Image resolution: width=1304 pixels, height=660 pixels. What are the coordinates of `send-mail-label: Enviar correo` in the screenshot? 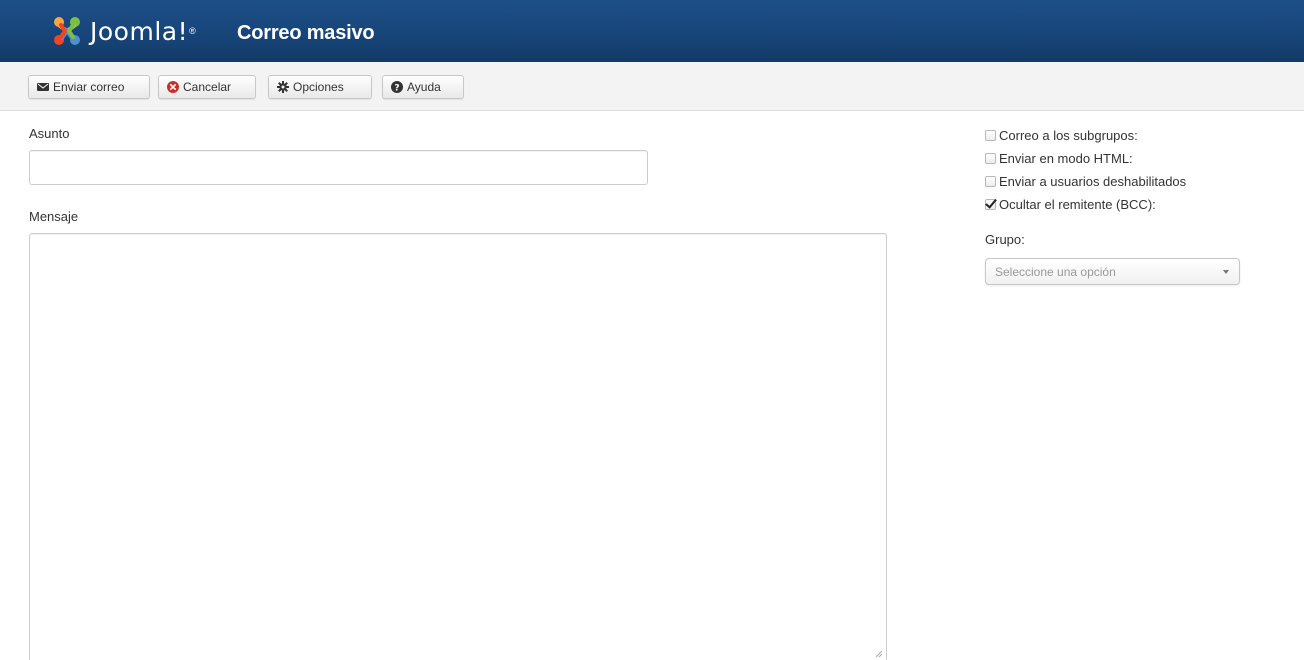 It's located at (89, 87).